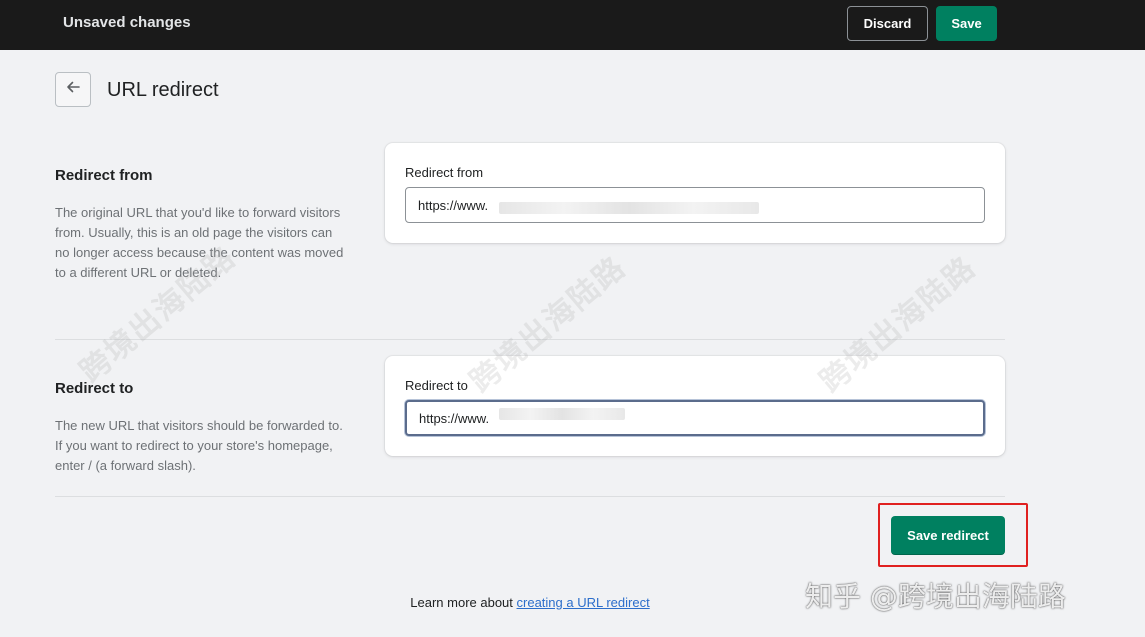  I want to click on creating-url-redirect-link: creating a URL redirect, so click(583, 602).